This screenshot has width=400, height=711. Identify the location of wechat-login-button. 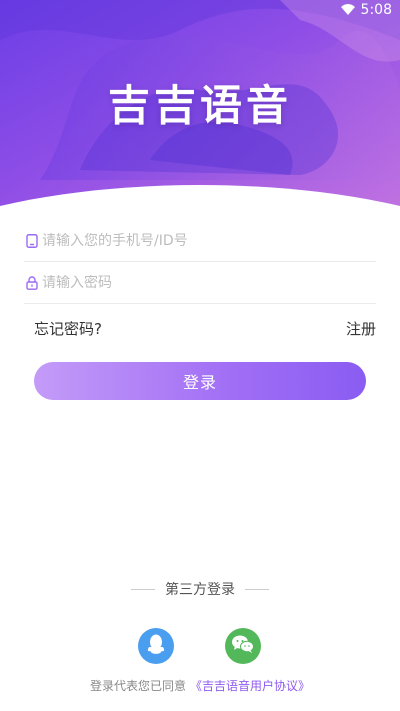
(243, 646).